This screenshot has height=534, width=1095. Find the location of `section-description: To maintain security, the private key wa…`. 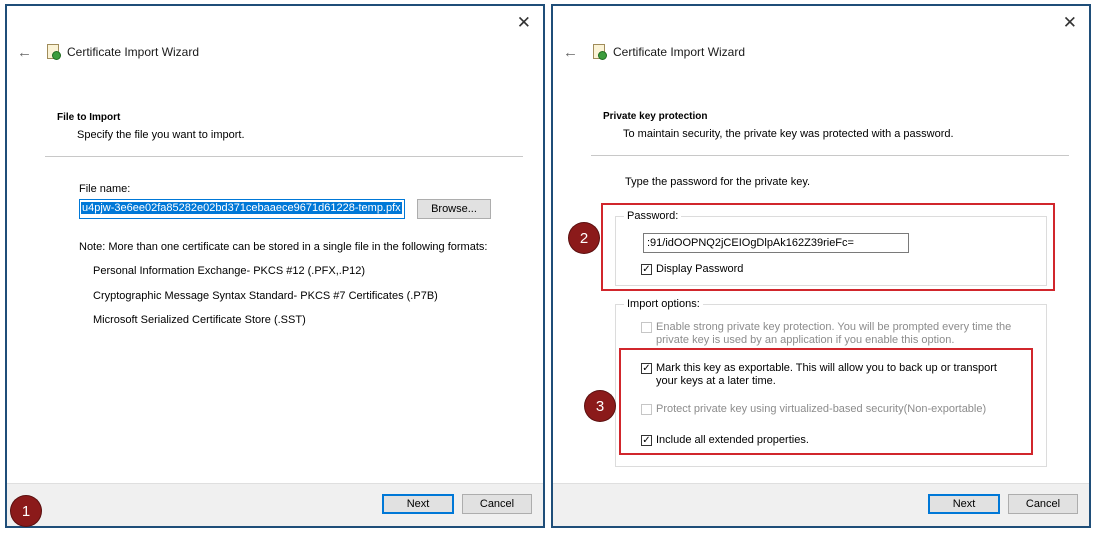

section-description: To maintain security, the private key wa… is located at coordinates (788, 134).